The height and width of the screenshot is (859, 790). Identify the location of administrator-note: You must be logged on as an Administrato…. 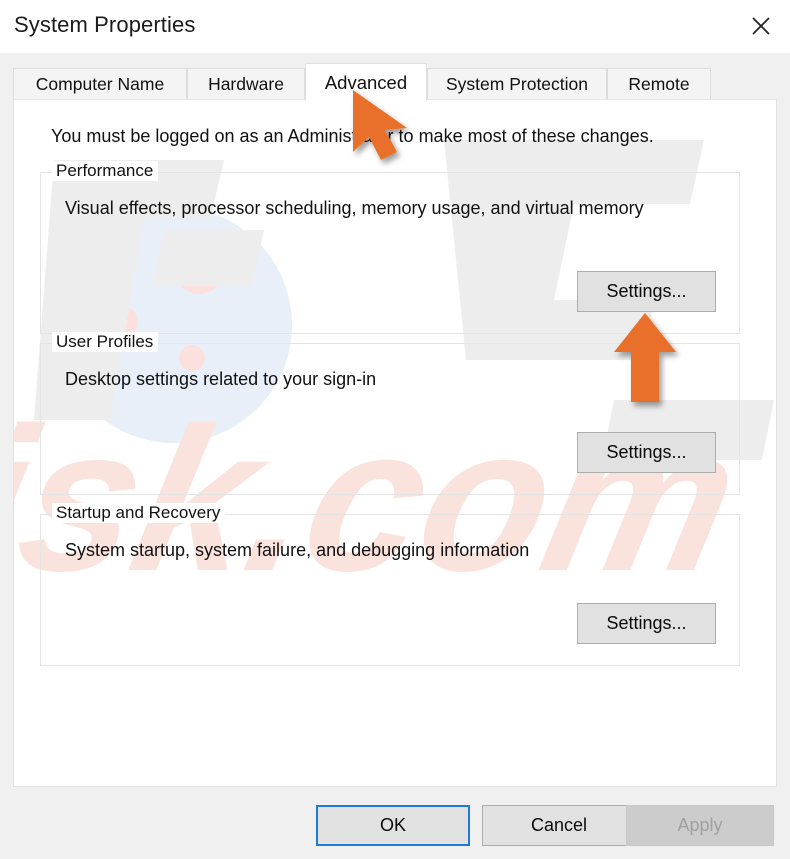
(352, 136).